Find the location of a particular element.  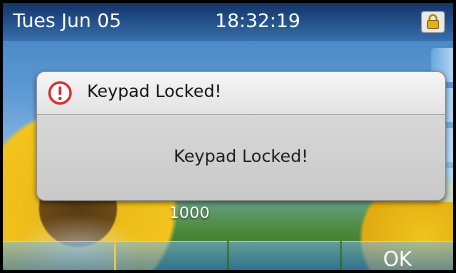

dialog-header: Keypad Locked! is located at coordinates (241, 93).